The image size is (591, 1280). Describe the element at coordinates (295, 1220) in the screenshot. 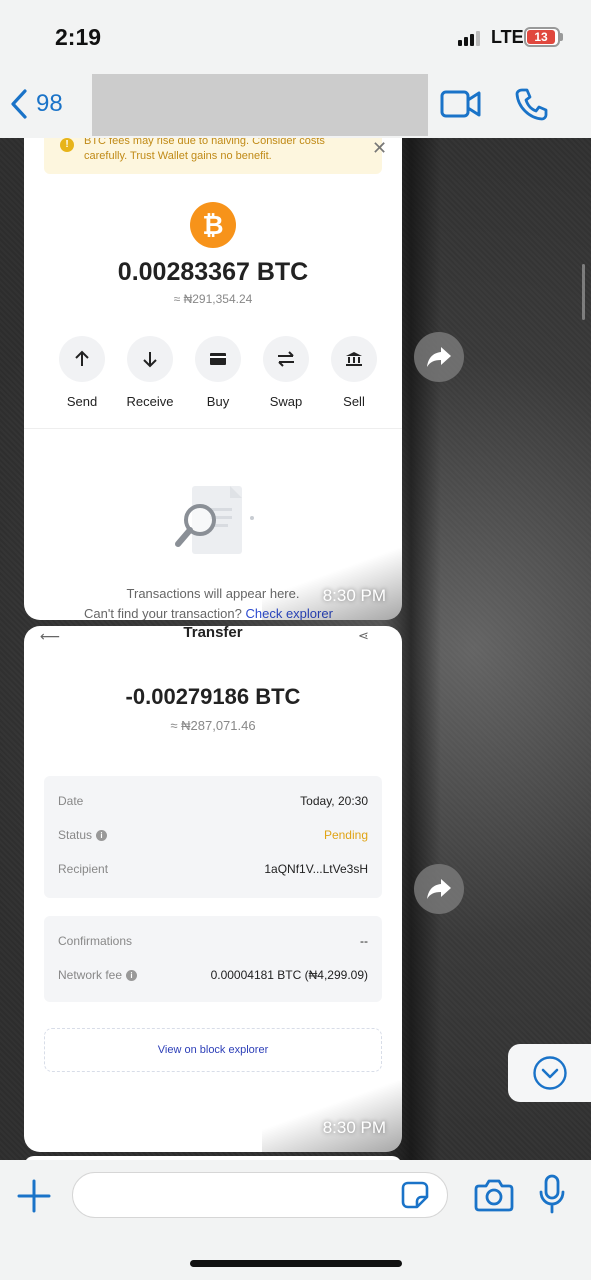

I see `message-composer` at that location.